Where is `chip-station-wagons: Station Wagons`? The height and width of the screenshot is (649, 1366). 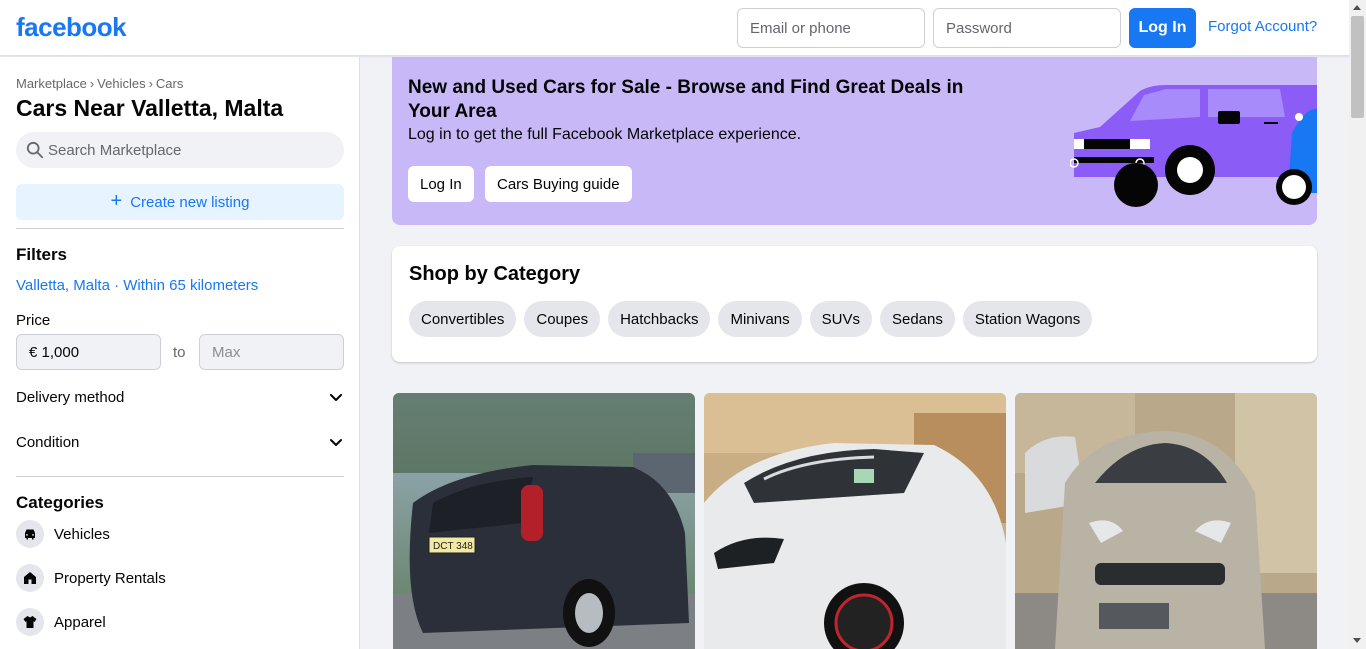 chip-station-wagons: Station Wagons is located at coordinates (1027, 319).